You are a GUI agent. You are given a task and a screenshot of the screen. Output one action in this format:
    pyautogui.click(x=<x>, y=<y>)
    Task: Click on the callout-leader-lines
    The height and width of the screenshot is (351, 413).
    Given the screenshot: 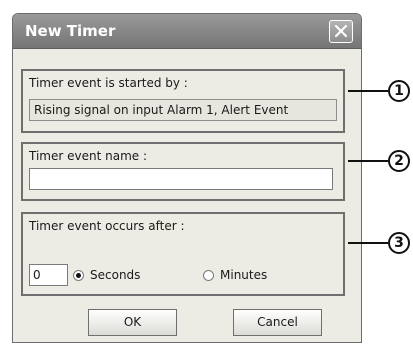 What is the action you would take?
    pyautogui.click(x=368, y=167)
    